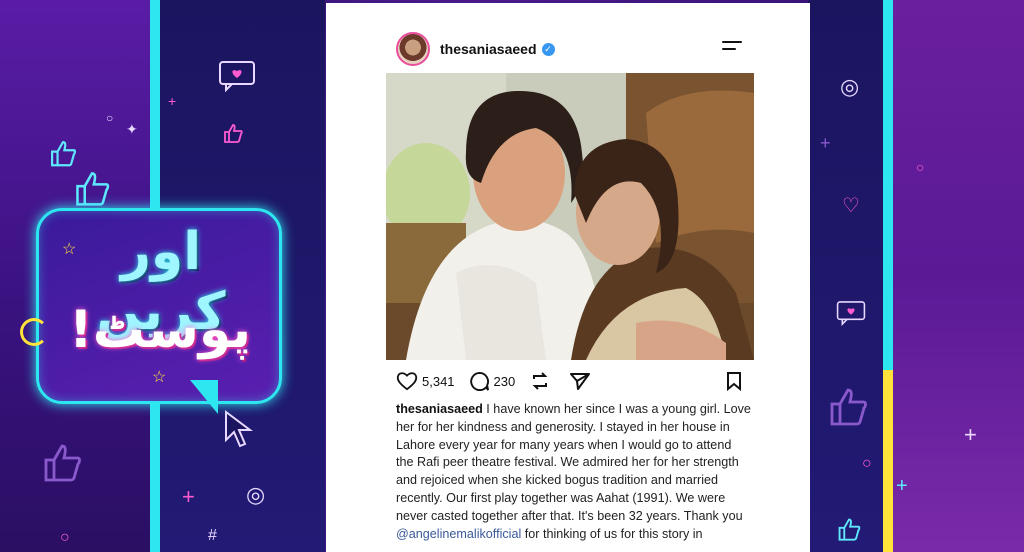 This screenshot has height=552, width=1024. What do you see at coordinates (734, 383) in the screenshot?
I see `bookmark-icon` at bounding box center [734, 383].